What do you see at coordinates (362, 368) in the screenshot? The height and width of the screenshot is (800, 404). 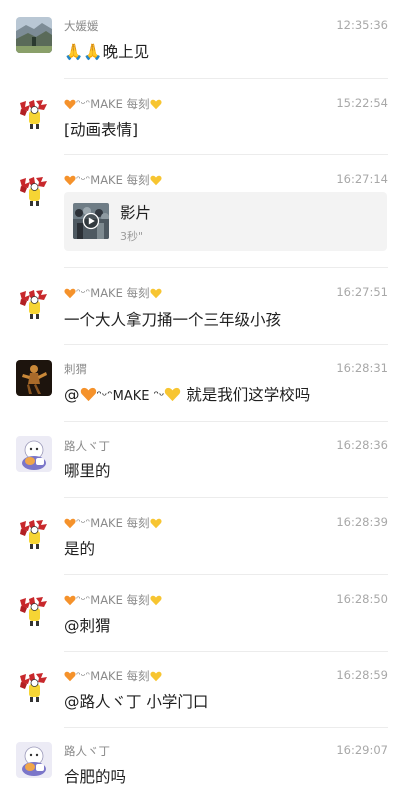 I see `message-time: 16:28:31` at bounding box center [362, 368].